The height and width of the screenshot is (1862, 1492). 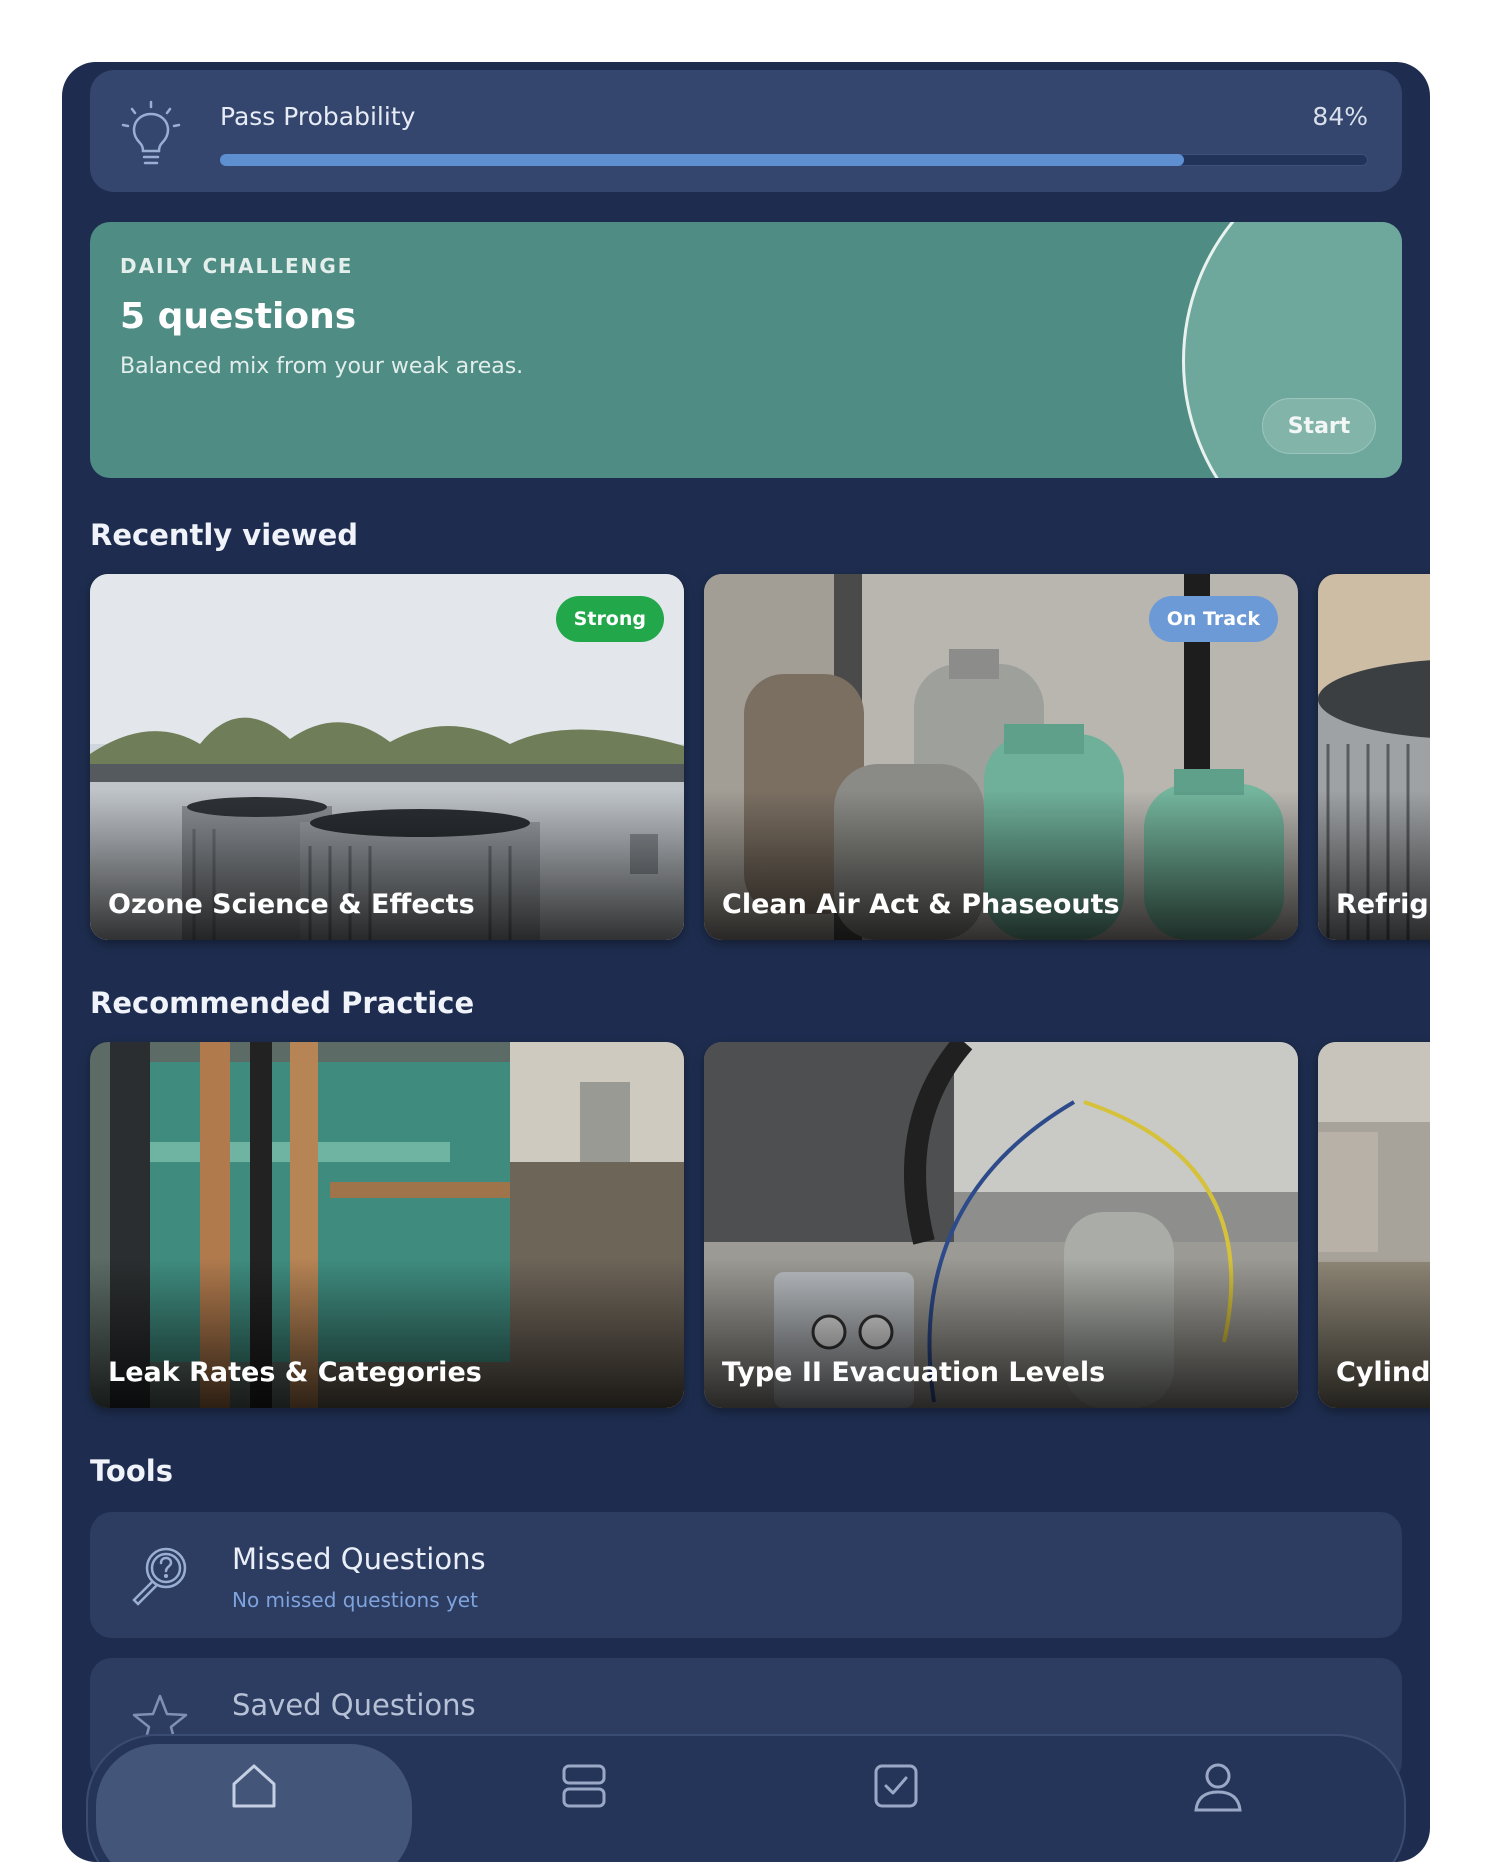 What do you see at coordinates (609, 619) in the screenshot?
I see `status-badge: Strong` at bounding box center [609, 619].